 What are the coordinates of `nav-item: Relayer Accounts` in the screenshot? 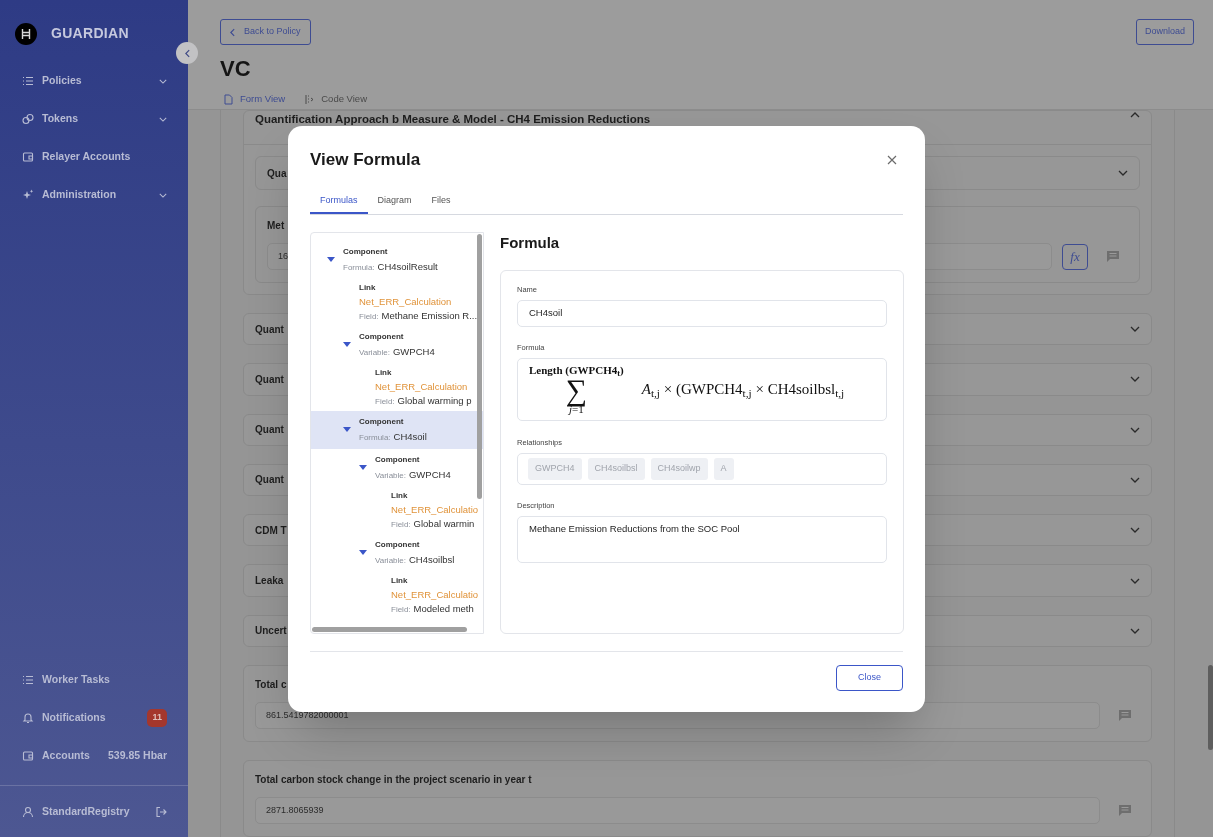 It's located at (94, 157).